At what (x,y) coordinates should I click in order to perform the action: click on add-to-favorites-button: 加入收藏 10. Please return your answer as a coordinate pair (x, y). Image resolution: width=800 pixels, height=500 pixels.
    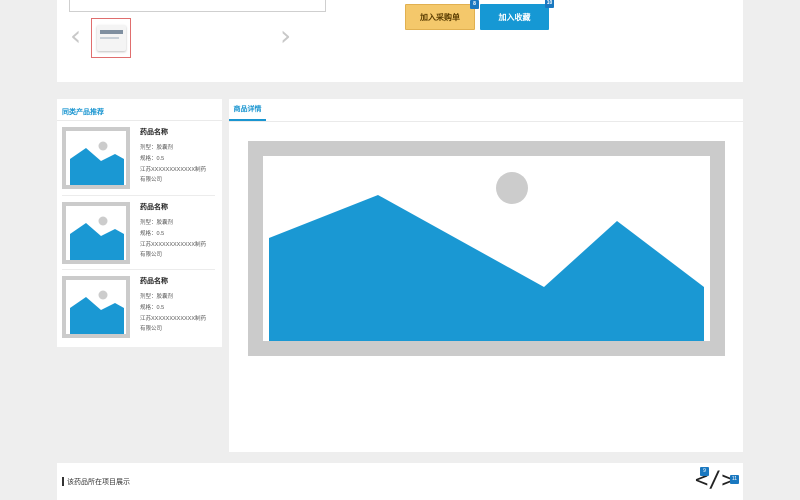
    Looking at the image, I should click on (517, 15).